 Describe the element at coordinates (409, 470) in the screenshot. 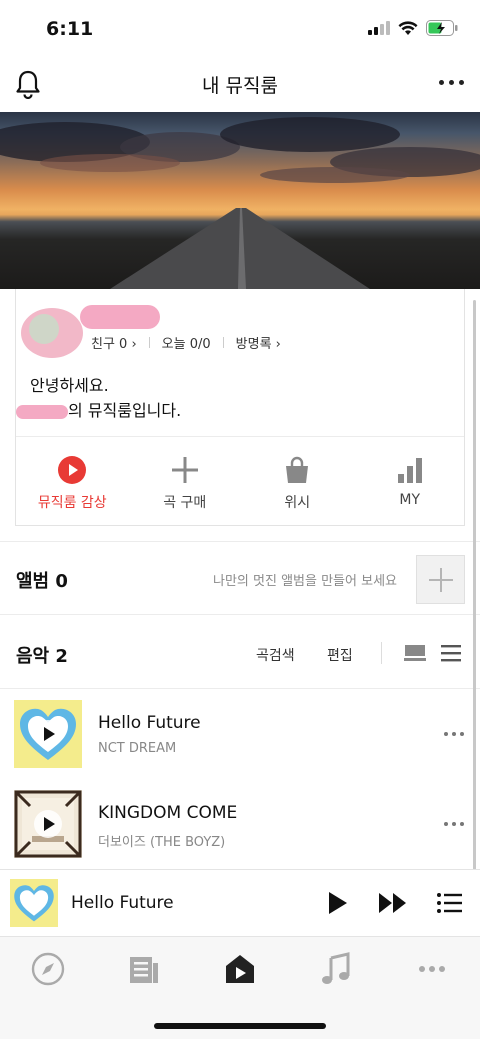

I see `bar-chart-icon` at that location.